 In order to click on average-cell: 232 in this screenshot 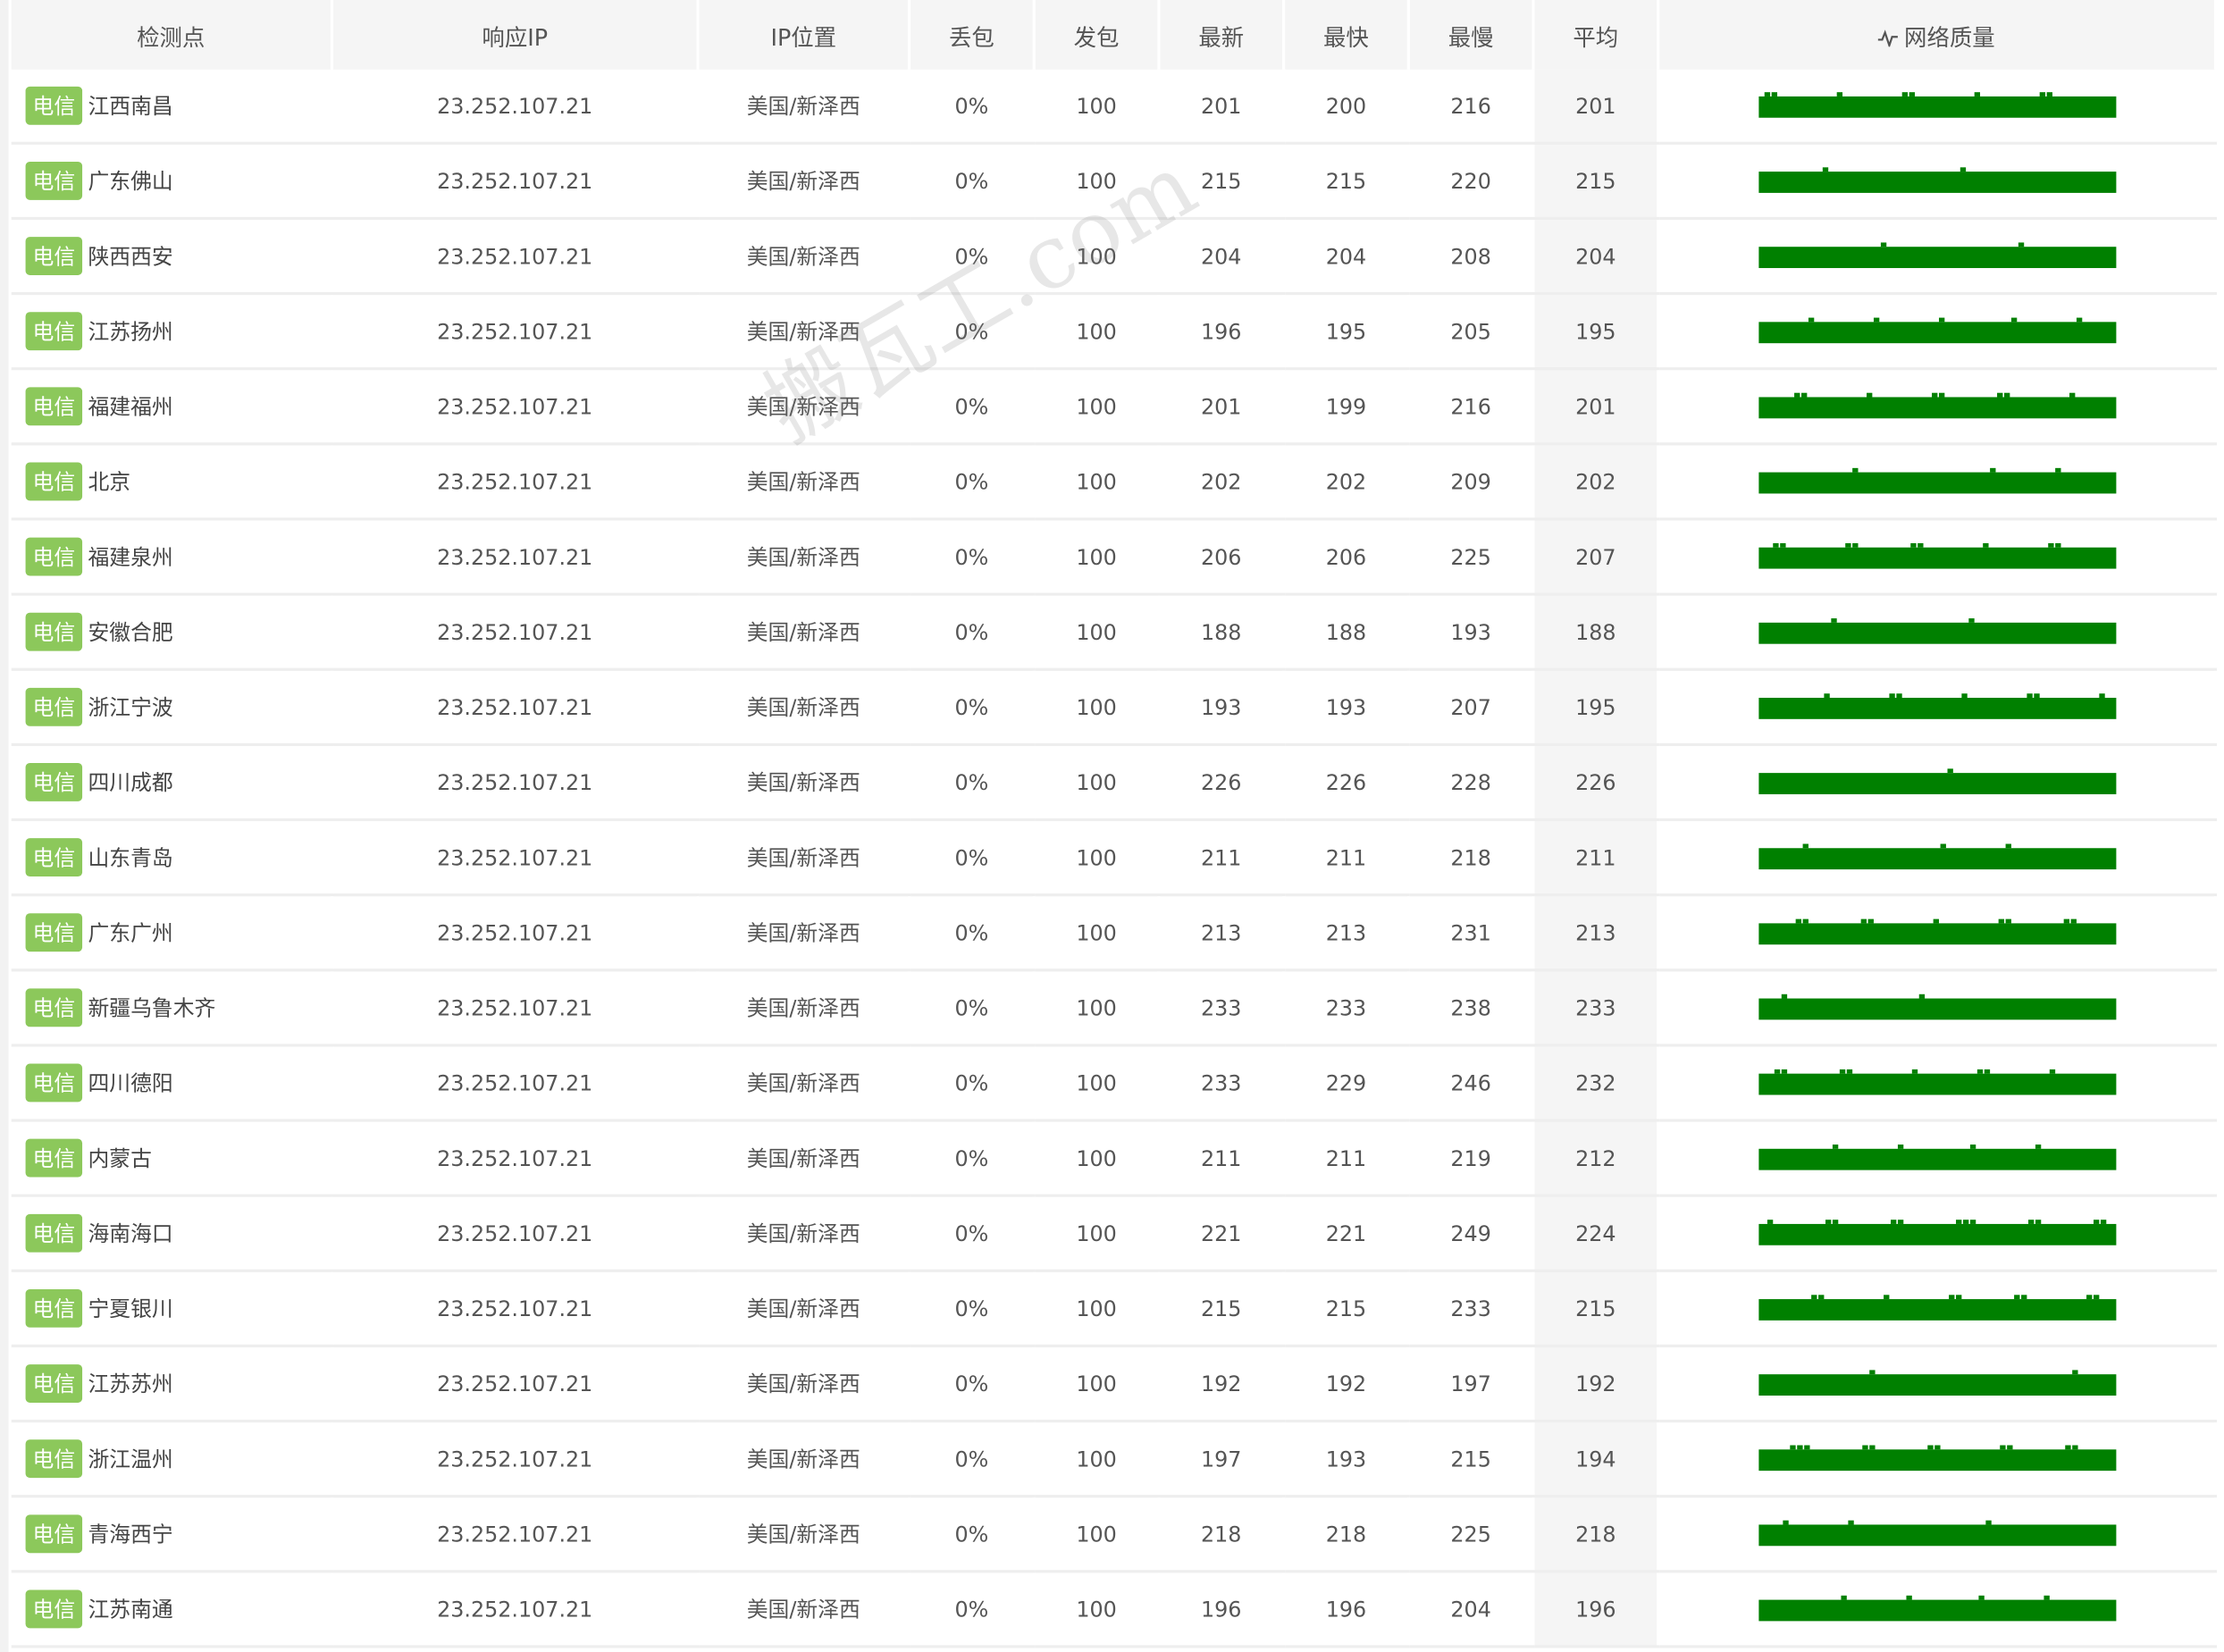, I will do `click(1596, 1083)`.